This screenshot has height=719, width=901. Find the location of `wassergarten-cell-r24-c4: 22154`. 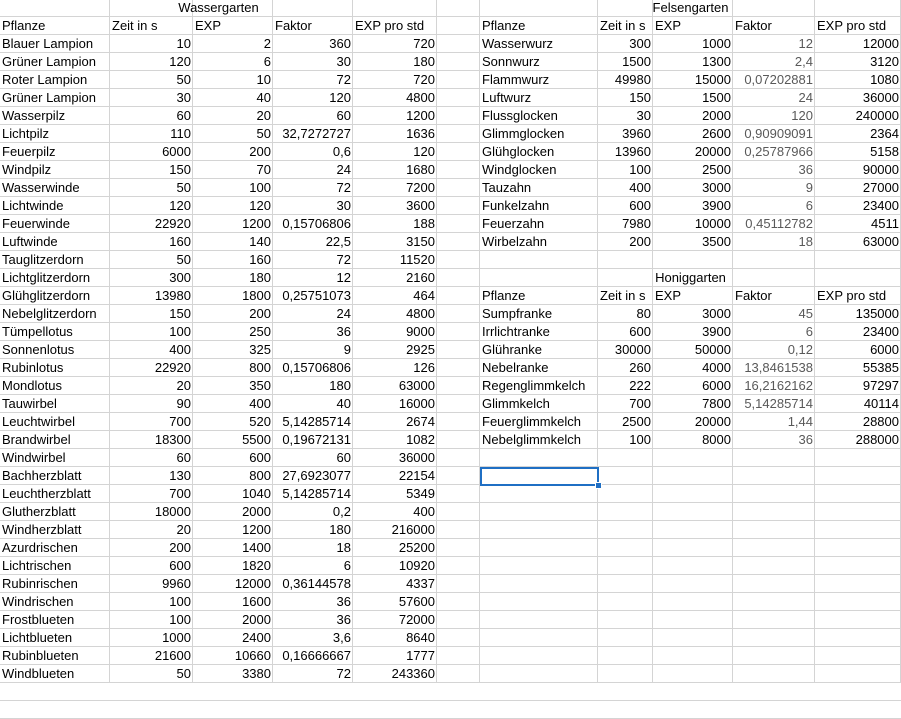

wassergarten-cell-r24-c4: 22154 is located at coordinates (395, 476).